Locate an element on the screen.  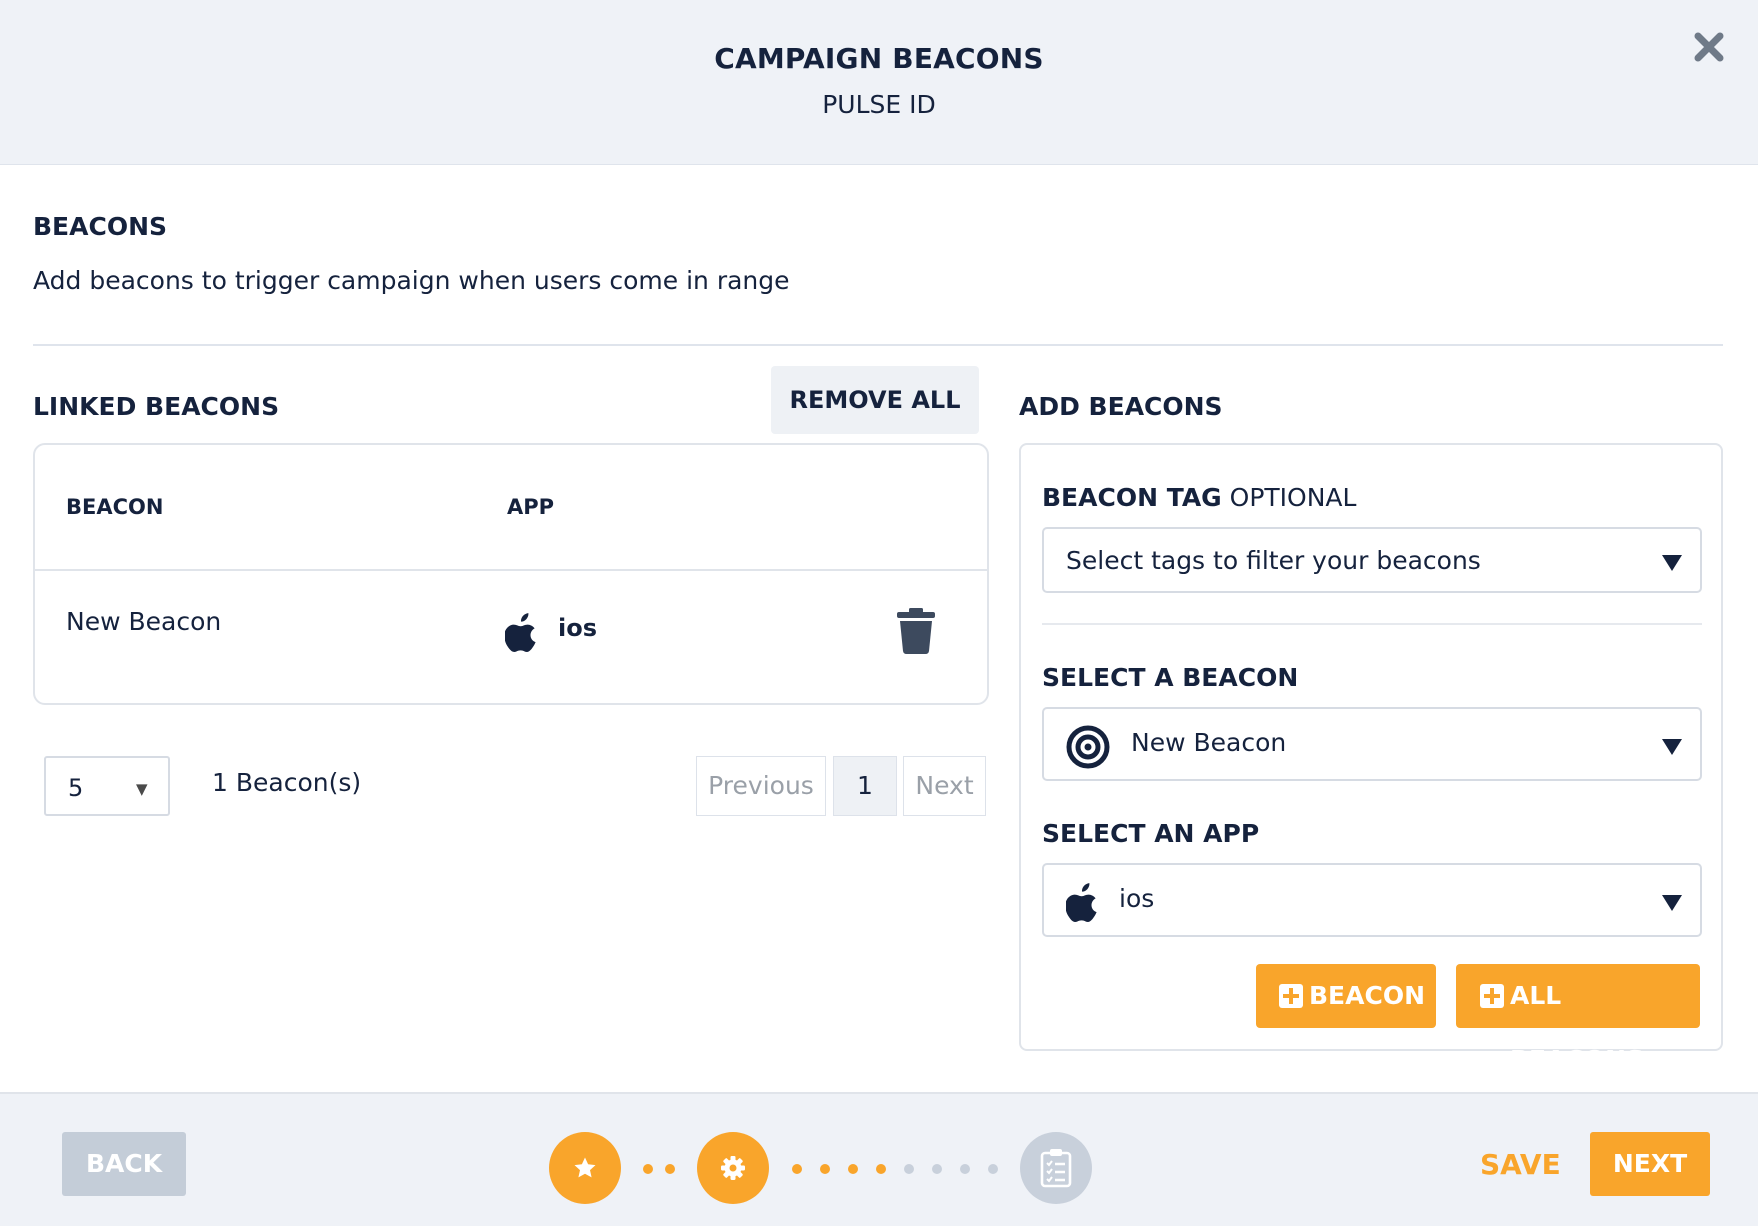
remove-all-button: REMOVE ALL is located at coordinates (875, 400).